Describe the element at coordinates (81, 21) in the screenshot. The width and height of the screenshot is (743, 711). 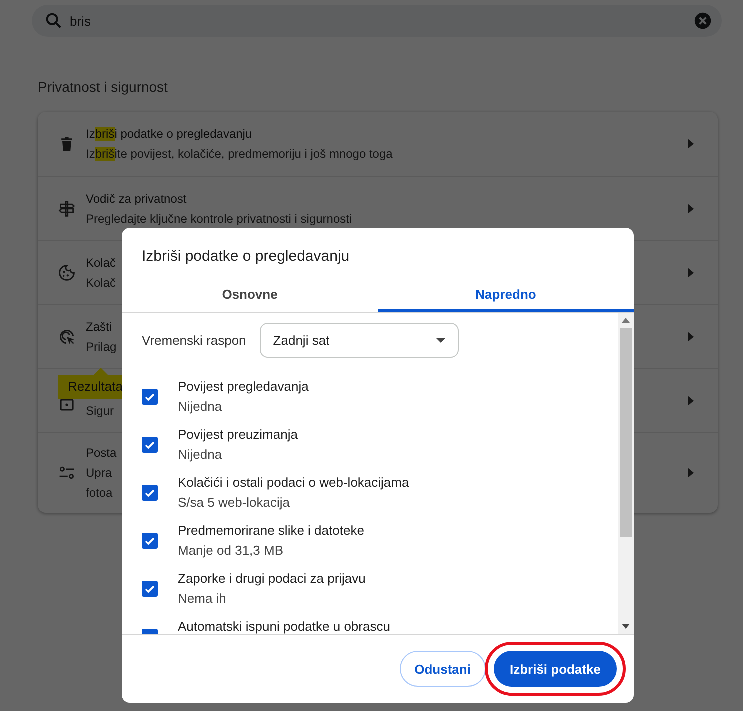
I see `search-text: bris` at that location.